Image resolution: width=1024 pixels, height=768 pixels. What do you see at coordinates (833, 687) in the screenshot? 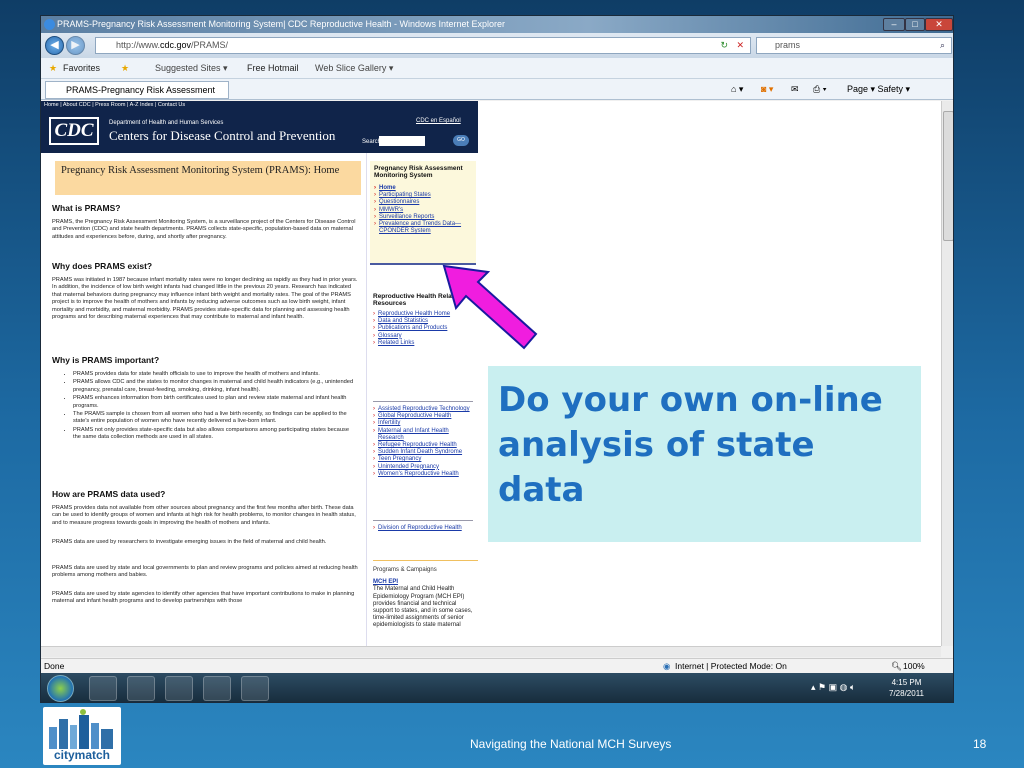
I see `system-tray: ▴ ⚑ ▣ ◍ 🔈︎` at bounding box center [833, 687].